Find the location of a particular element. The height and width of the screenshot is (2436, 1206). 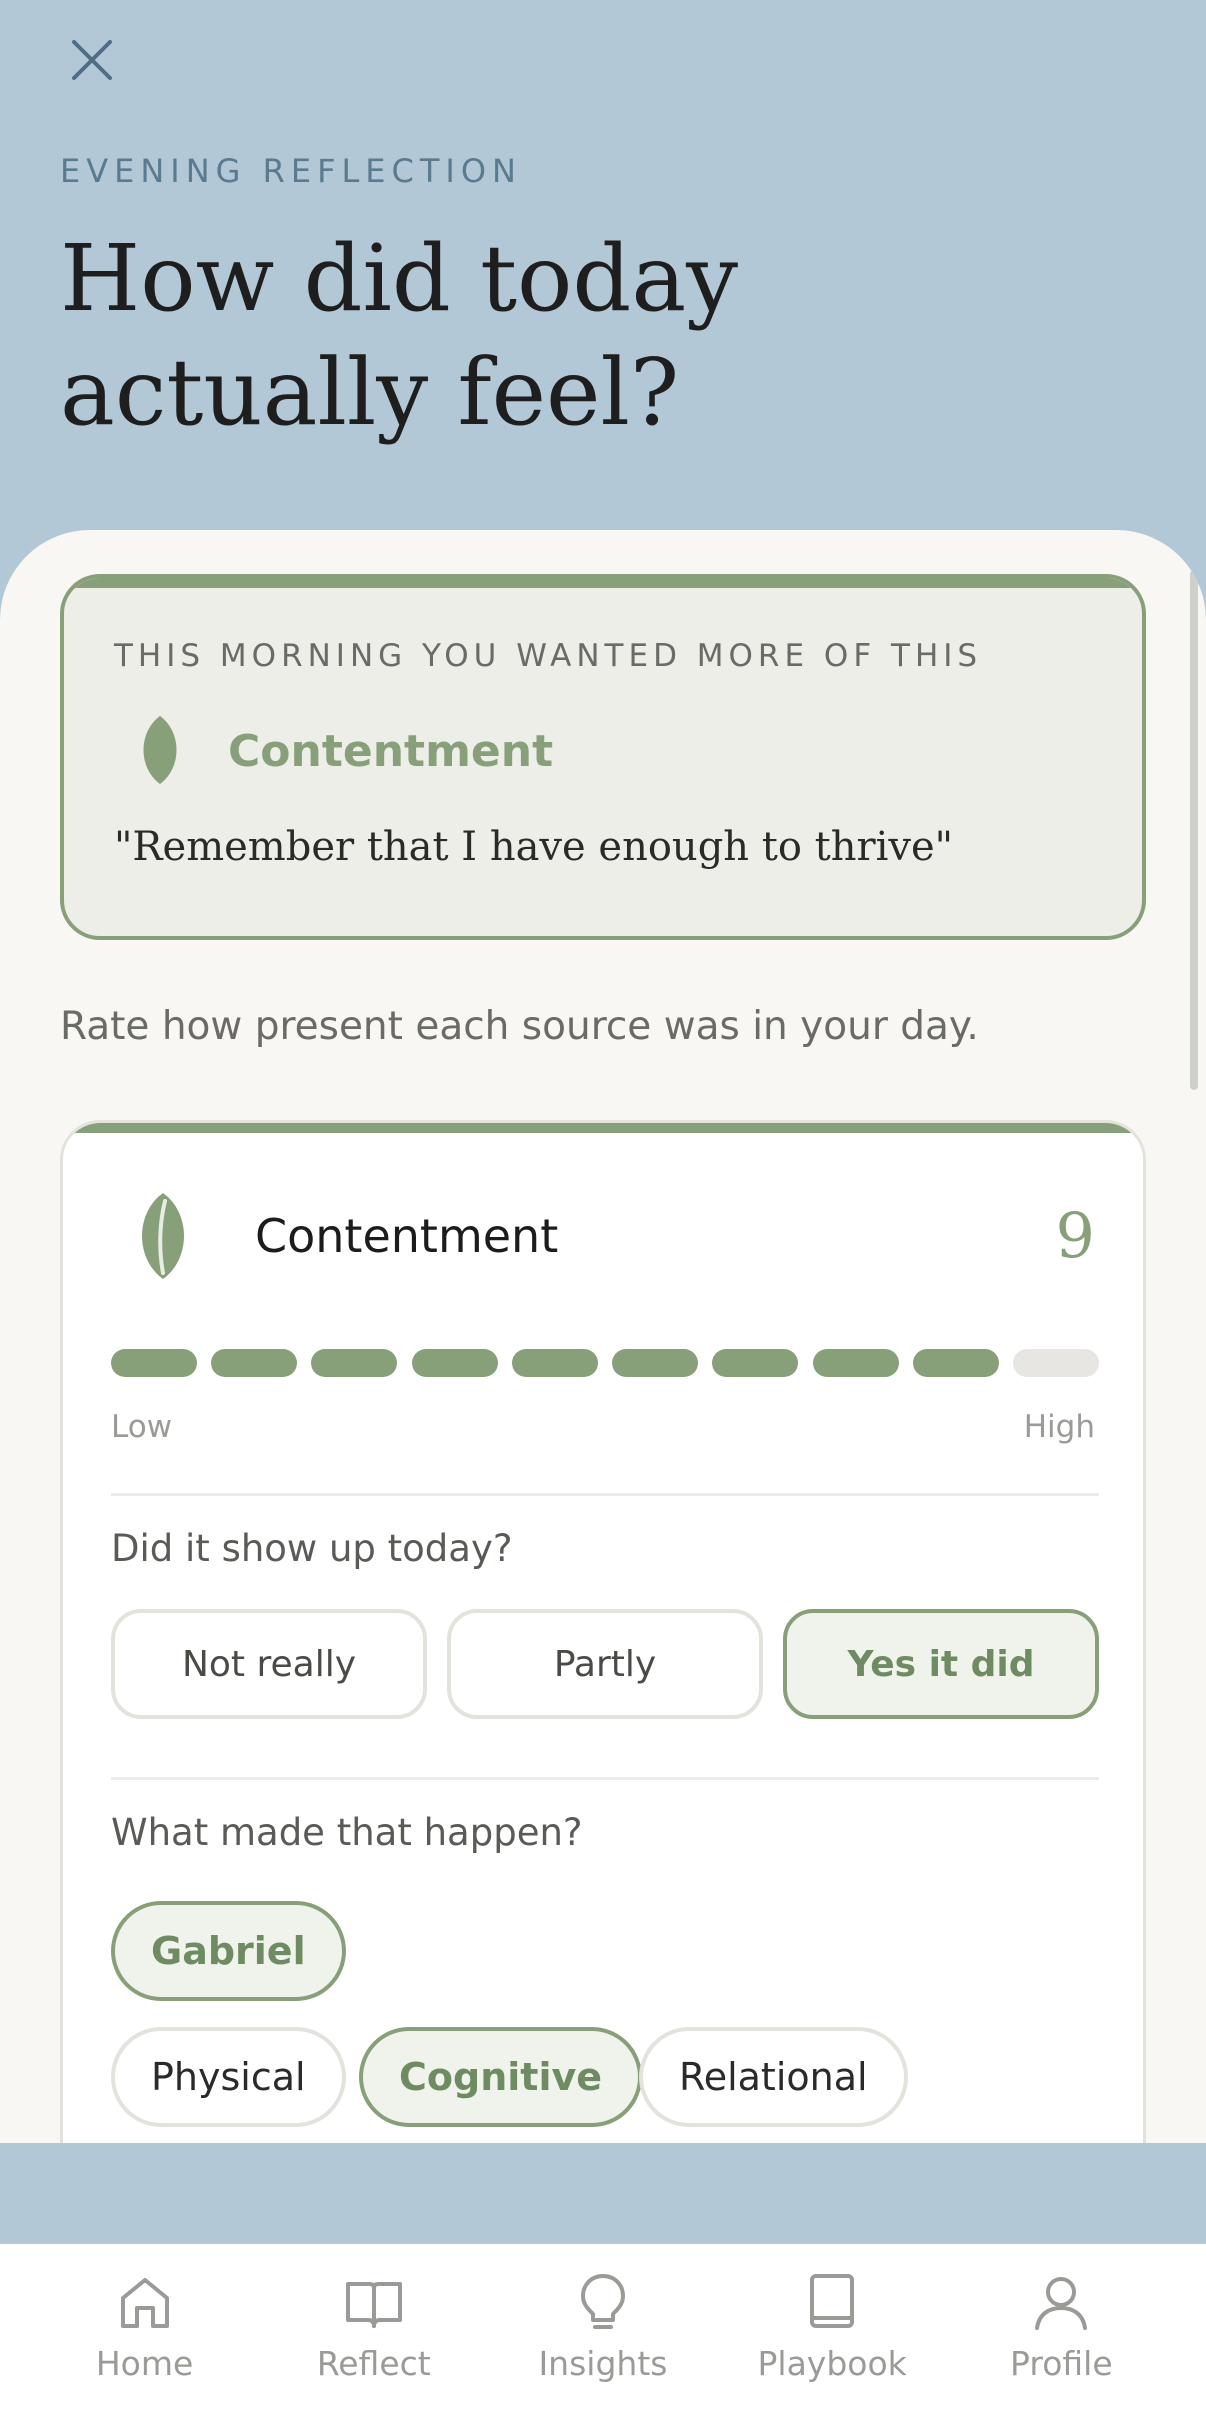

choice-yes-it-did: Yes it did is located at coordinates (941, 1664).